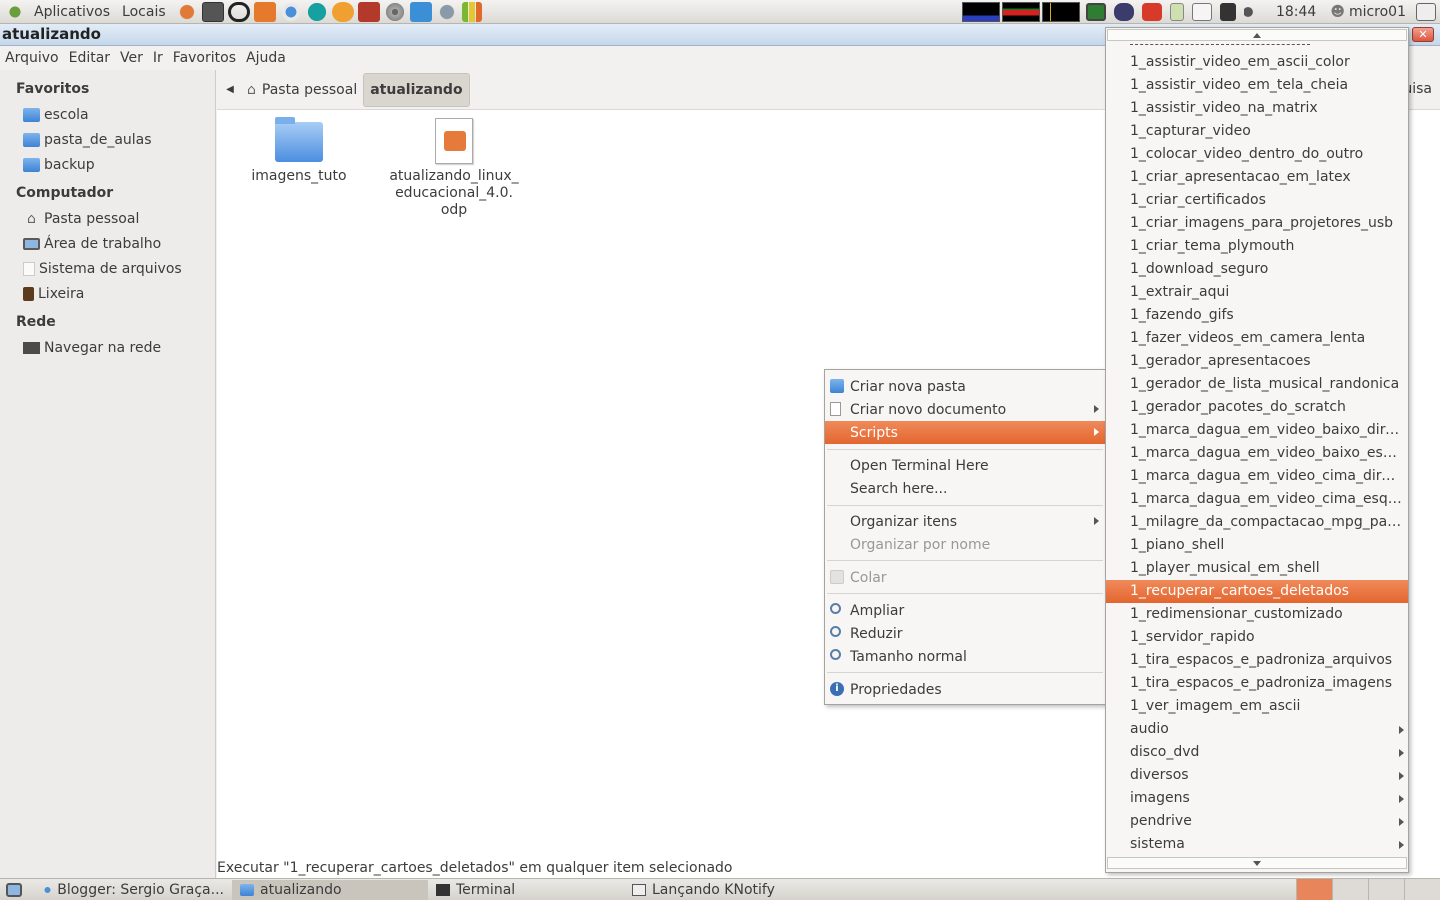 This screenshot has width=1440, height=900. Describe the element at coordinates (342, 11) in the screenshot. I see `scratch-cat-icon` at that location.